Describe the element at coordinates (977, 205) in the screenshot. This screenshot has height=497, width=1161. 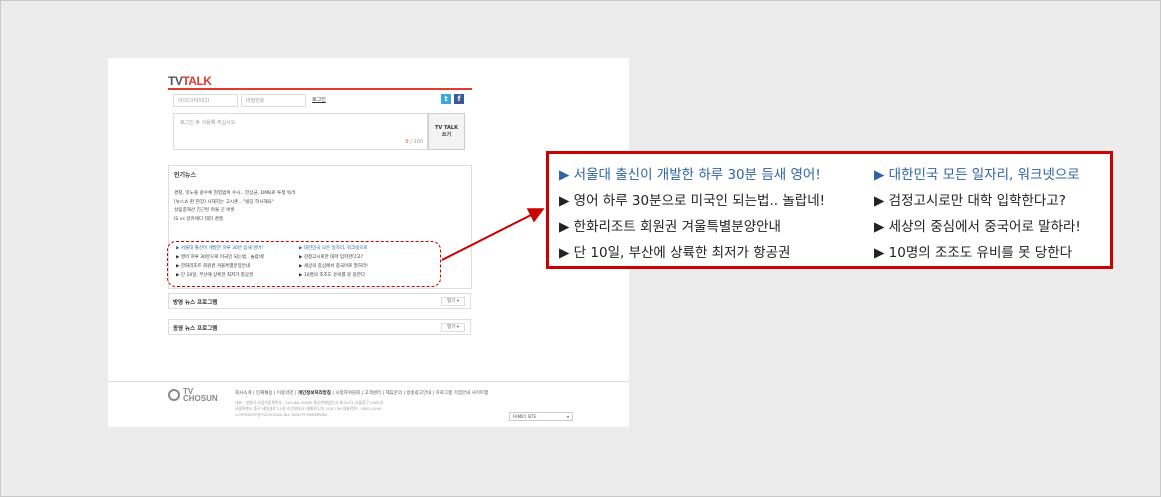
I see `callout-ad-link: ▶ 검정고시로만 대학 입학한다고?` at that location.